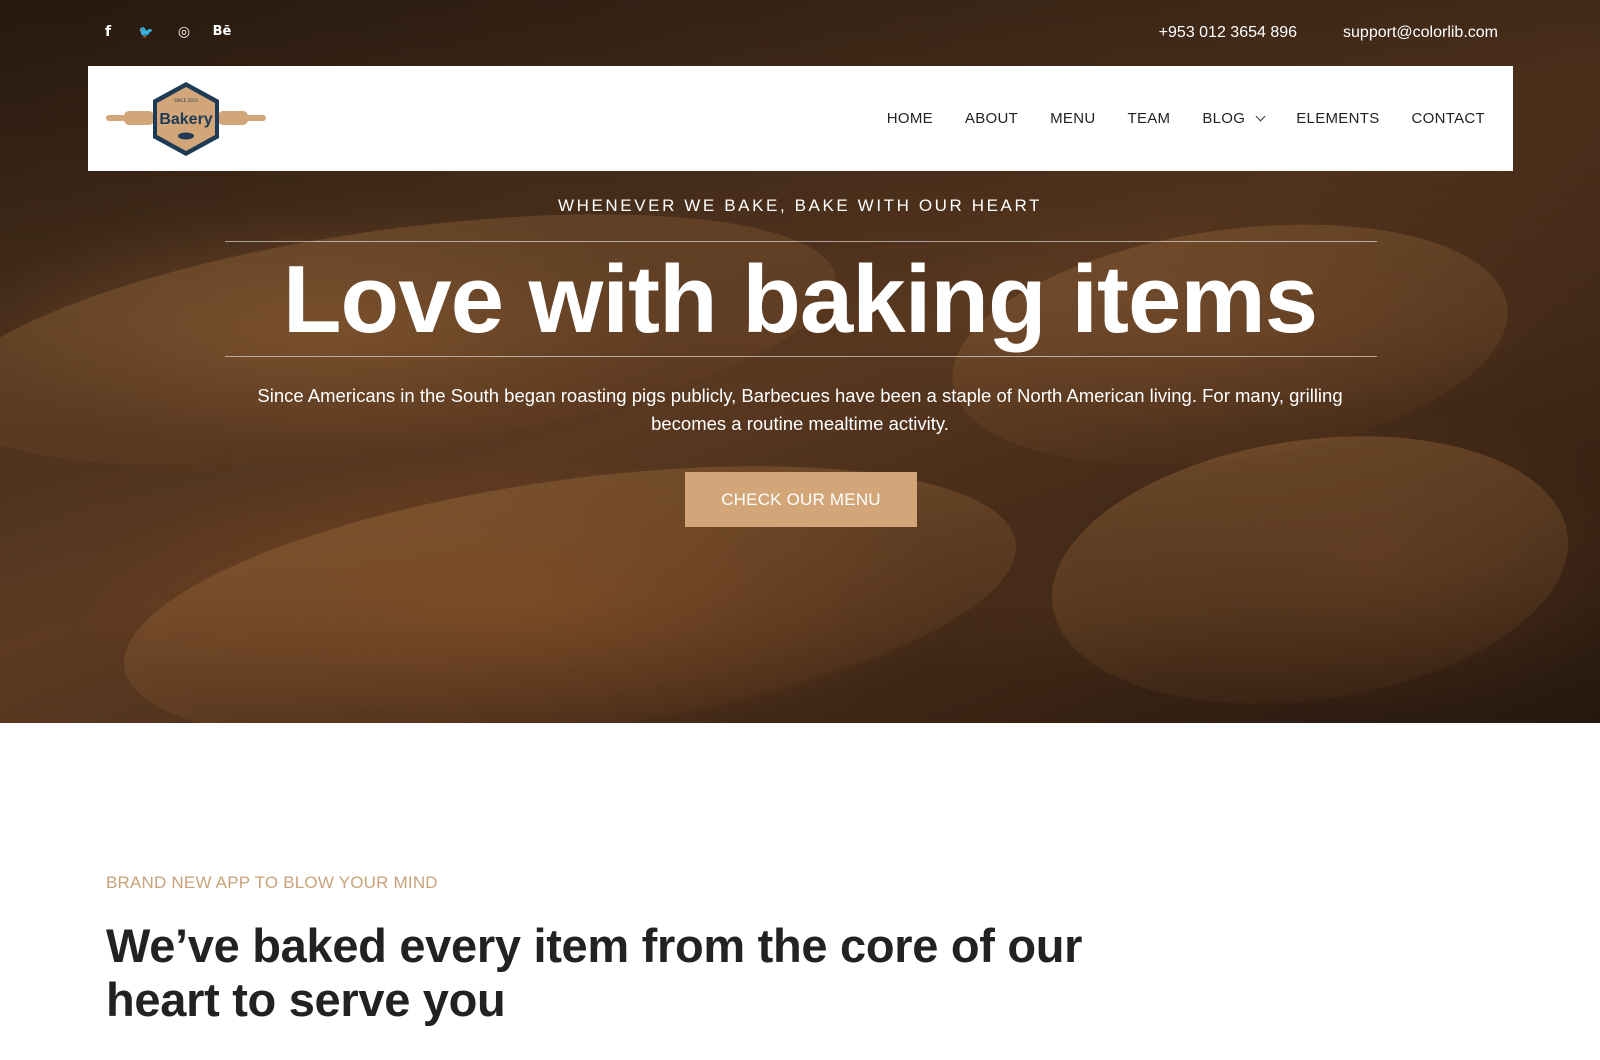  Describe the element at coordinates (800, 299) in the screenshot. I see `hero-title: Love with baking items` at that location.